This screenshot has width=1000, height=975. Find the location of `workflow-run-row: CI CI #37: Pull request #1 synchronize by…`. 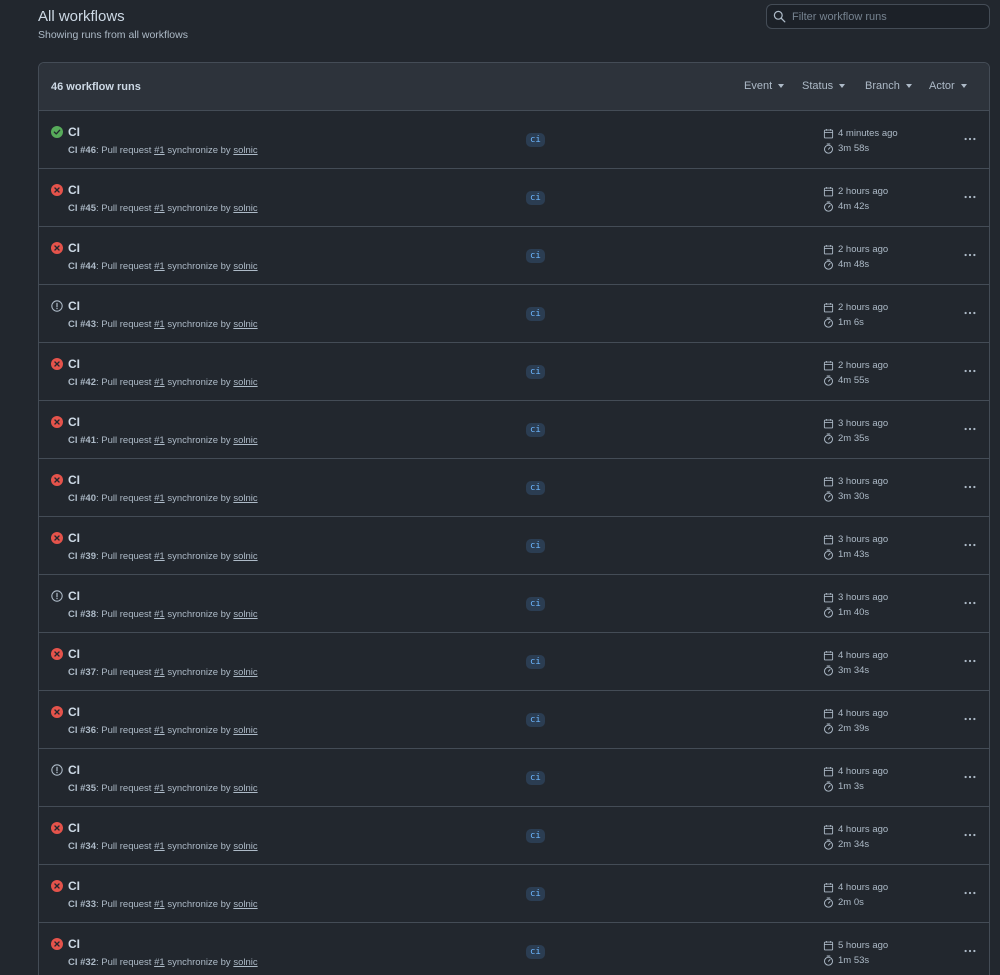

workflow-run-row: CI CI #37: Pull request #1 synchronize by… is located at coordinates (514, 662).